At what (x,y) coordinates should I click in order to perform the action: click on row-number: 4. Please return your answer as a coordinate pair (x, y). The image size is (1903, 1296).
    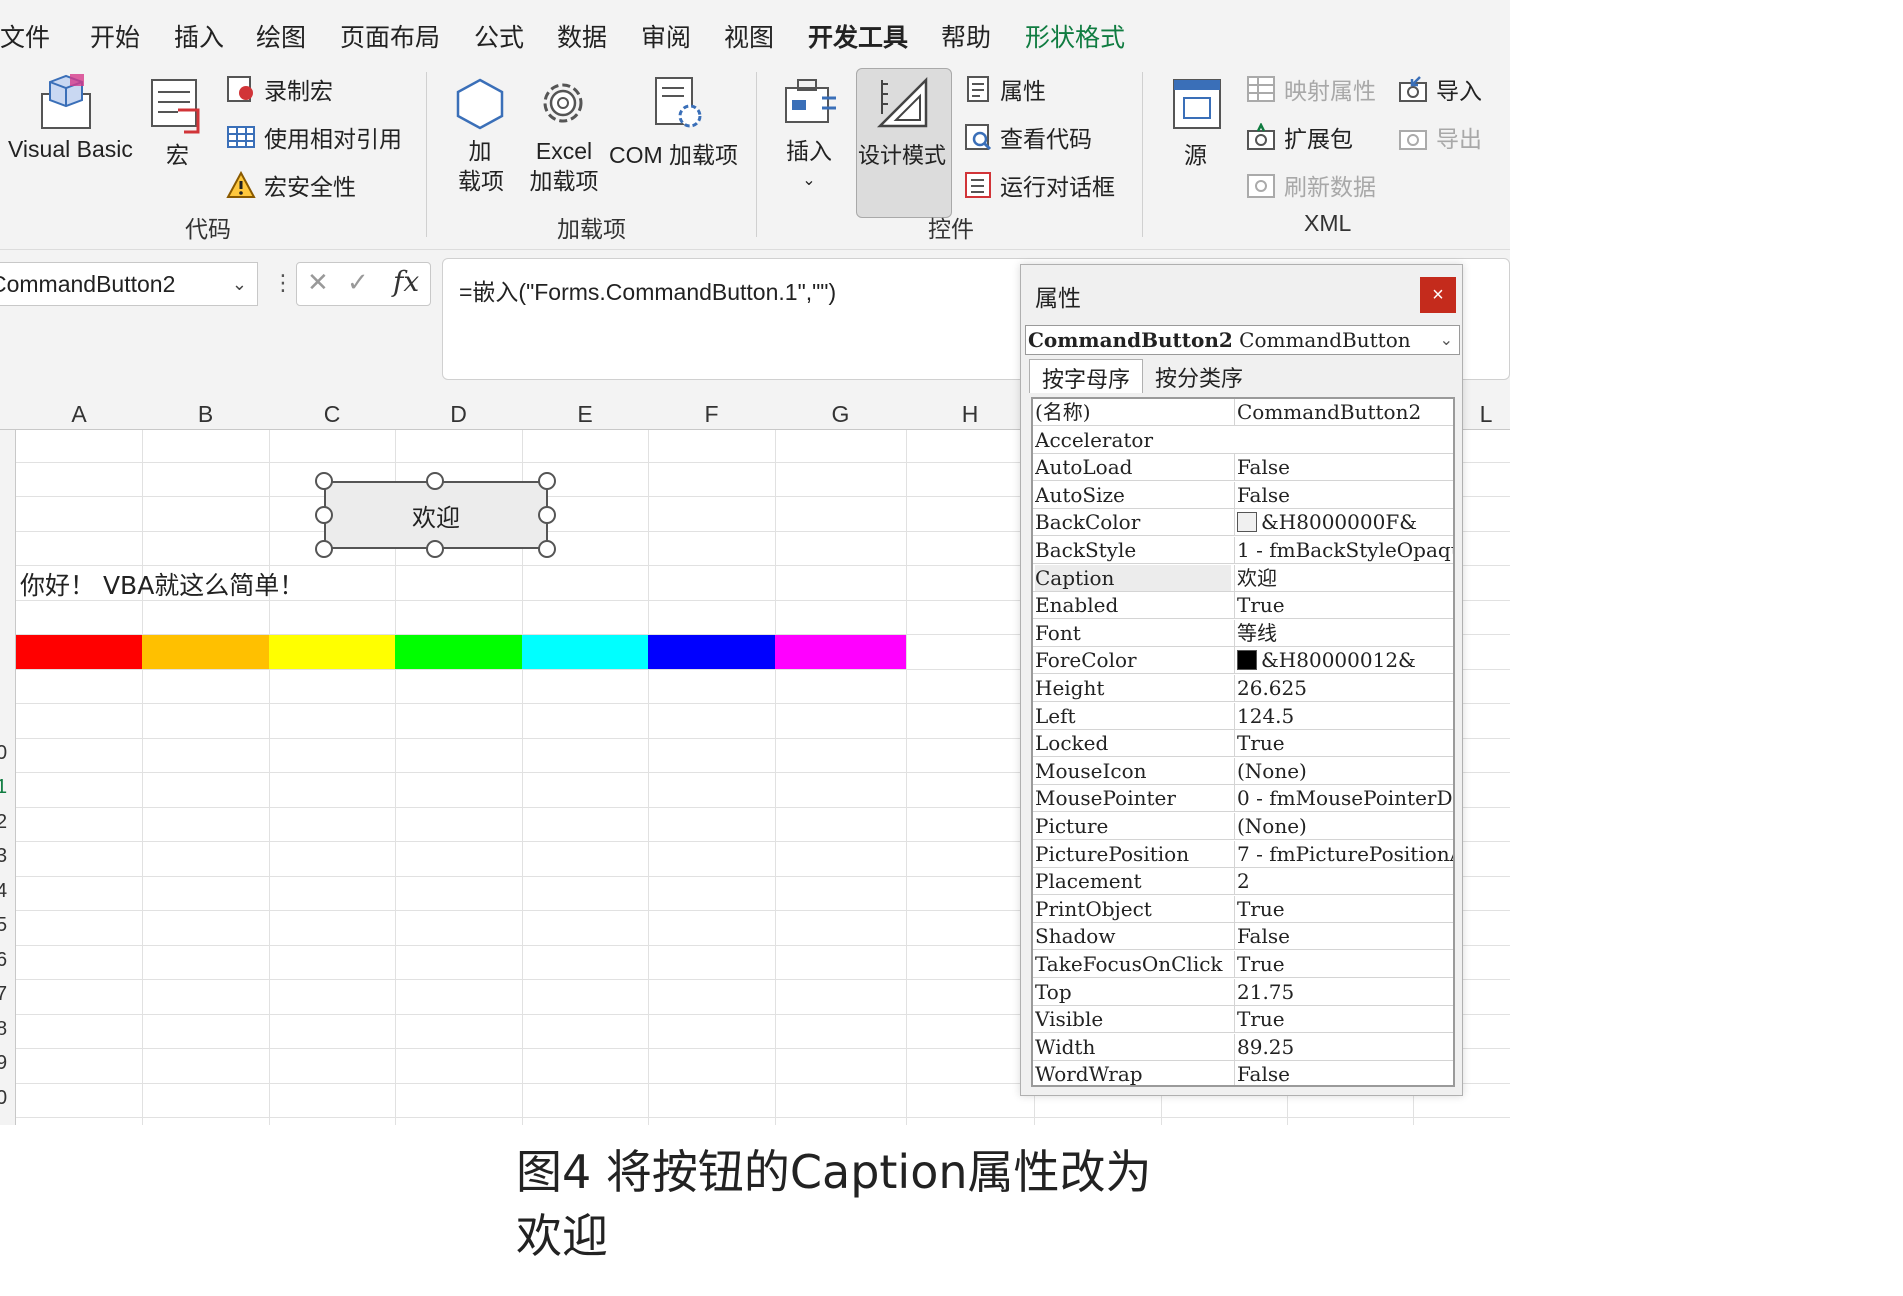
    Looking at the image, I should click on (3, 891).